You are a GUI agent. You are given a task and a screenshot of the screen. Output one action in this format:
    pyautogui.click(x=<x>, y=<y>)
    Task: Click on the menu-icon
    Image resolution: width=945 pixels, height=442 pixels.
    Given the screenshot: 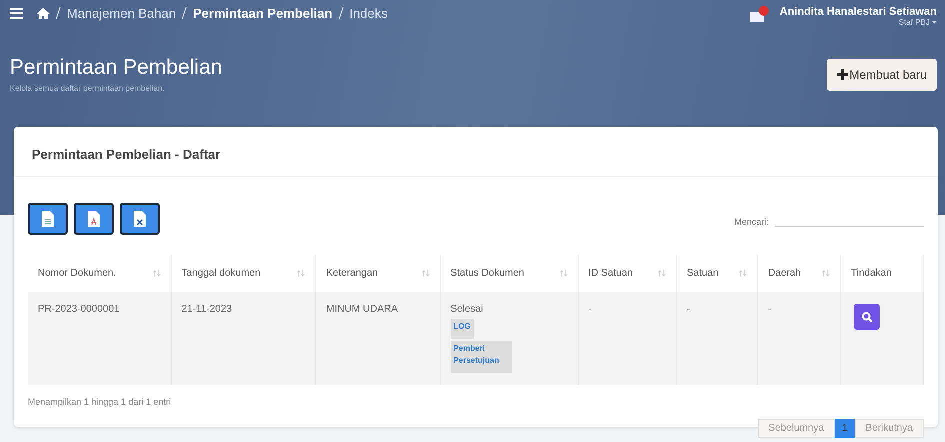 What is the action you would take?
    pyautogui.click(x=16, y=13)
    